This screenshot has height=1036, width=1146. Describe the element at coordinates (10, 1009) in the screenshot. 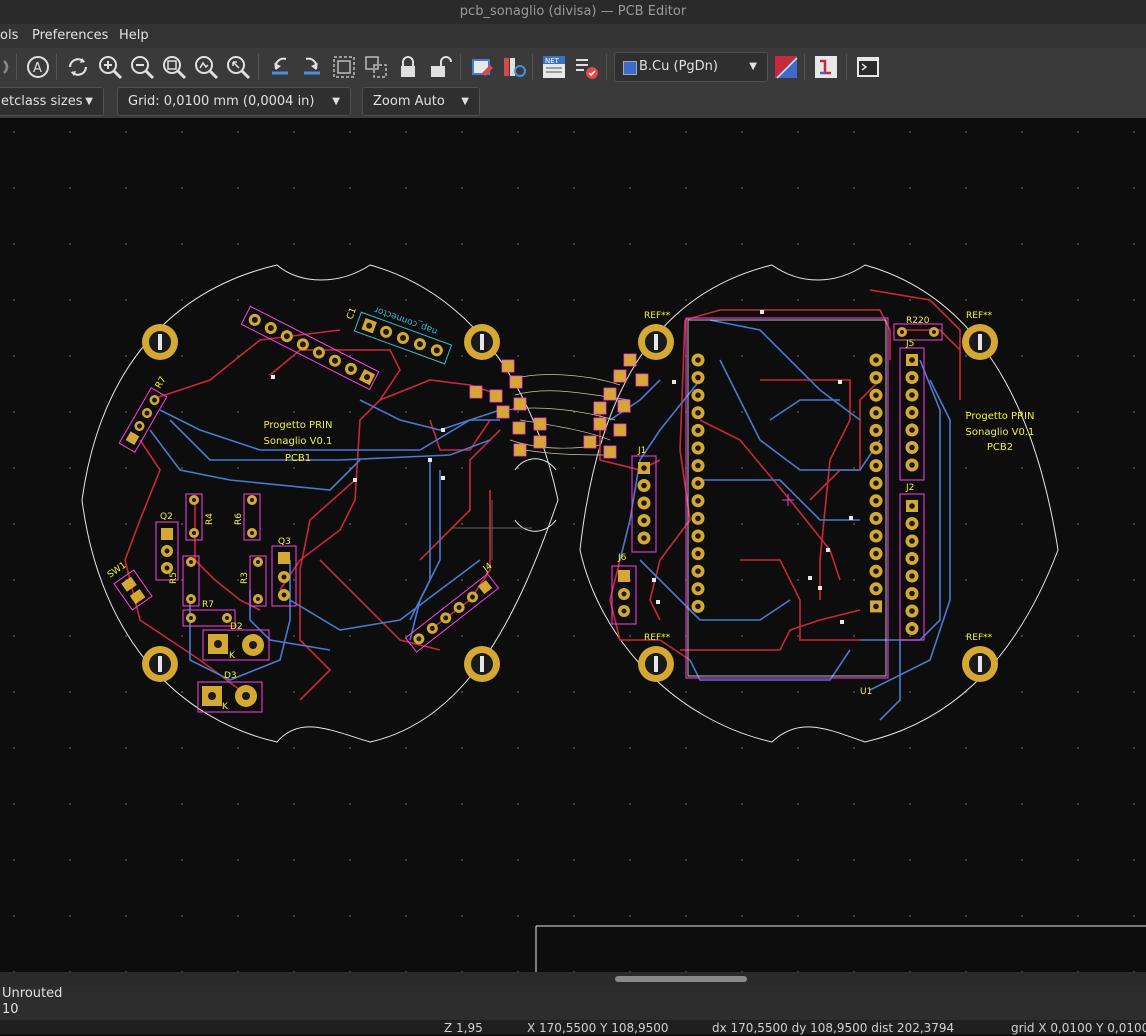

I see `unrouted-count: 10` at that location.